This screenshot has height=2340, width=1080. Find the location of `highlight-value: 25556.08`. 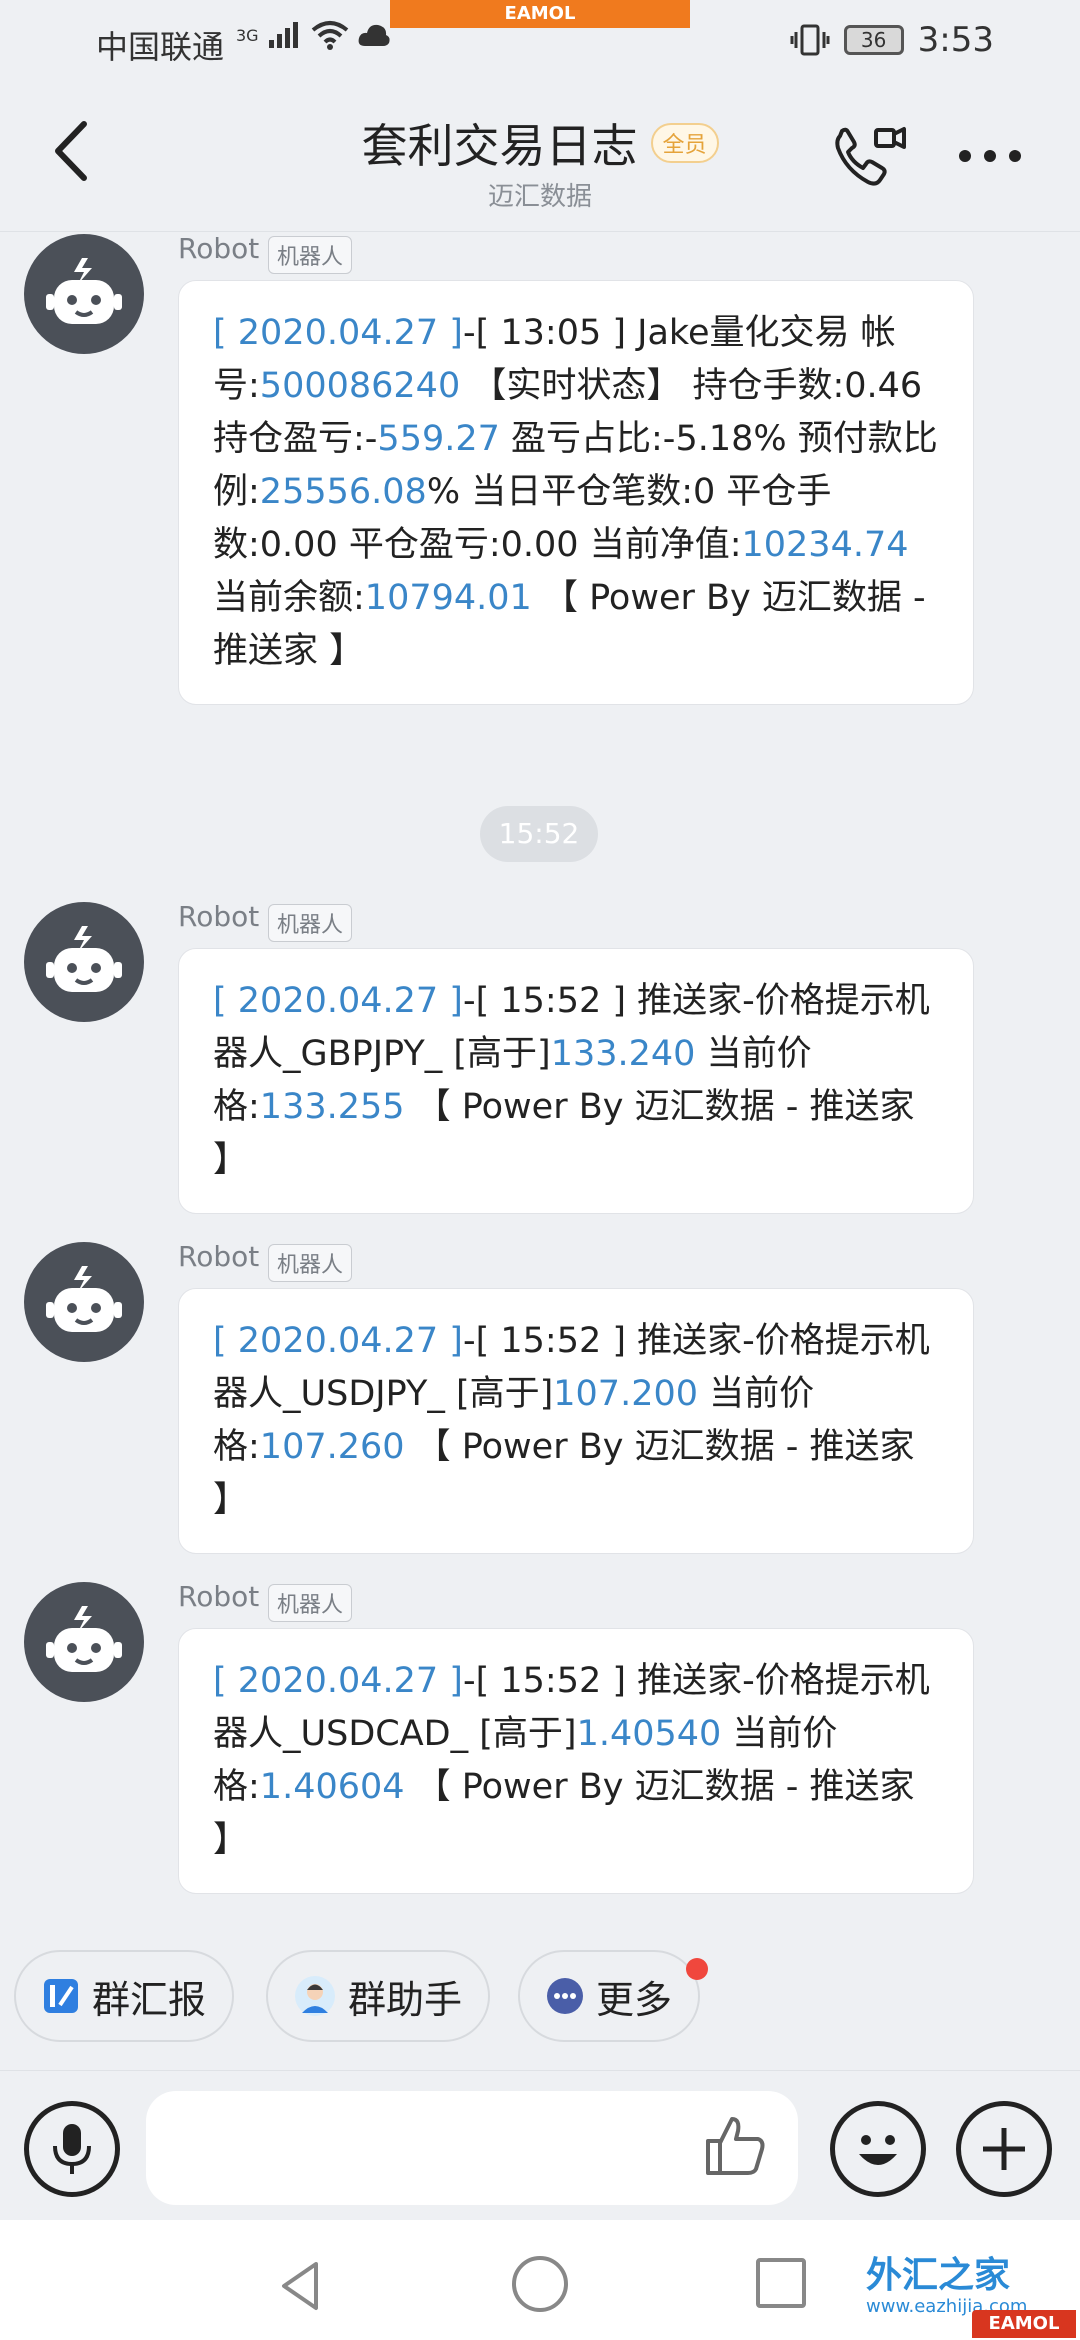

highlight-value: 25556.08 is located at coordinates (343, 492).